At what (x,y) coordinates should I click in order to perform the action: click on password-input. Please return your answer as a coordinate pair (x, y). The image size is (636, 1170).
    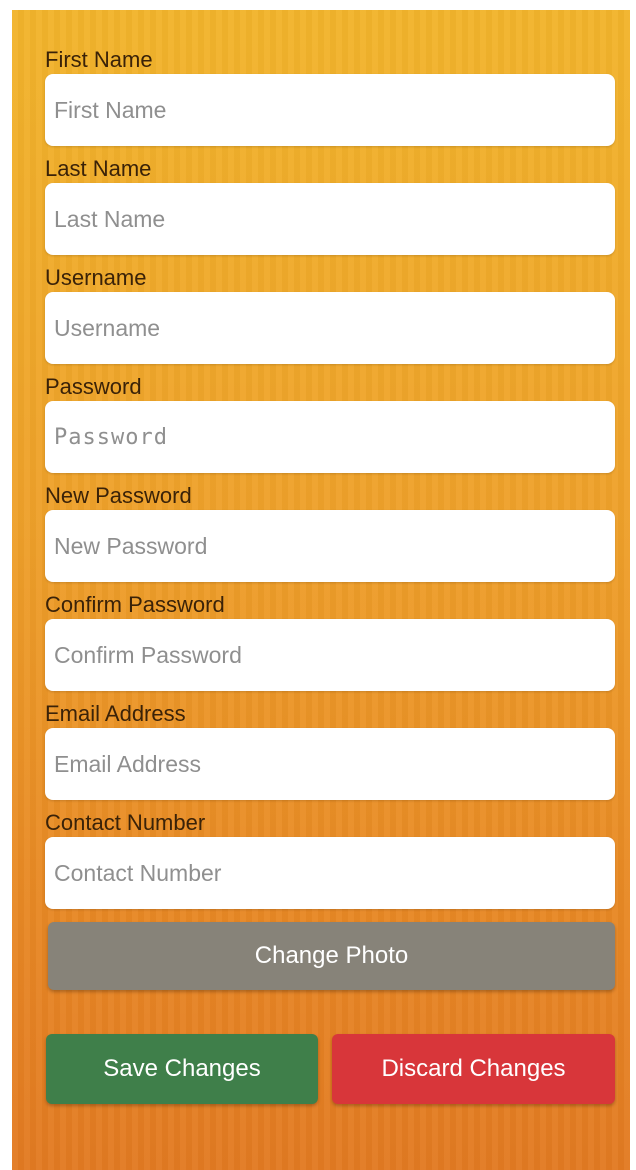
    Looking at the image, I should click on (330, 437).